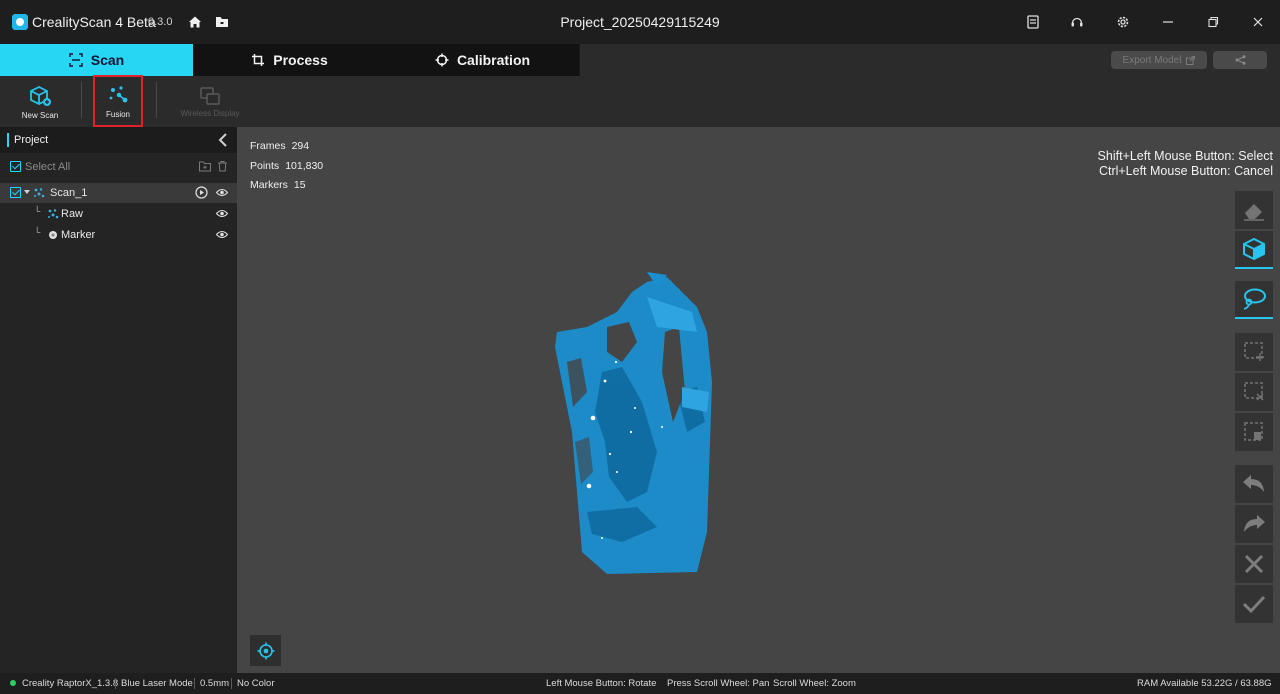 The height and width of the screenshot is (694, 1280). What do you see at coordinates (269, 185) in the screenshot?
I see `markers-label: Markers` at bounding box center [269, 185].